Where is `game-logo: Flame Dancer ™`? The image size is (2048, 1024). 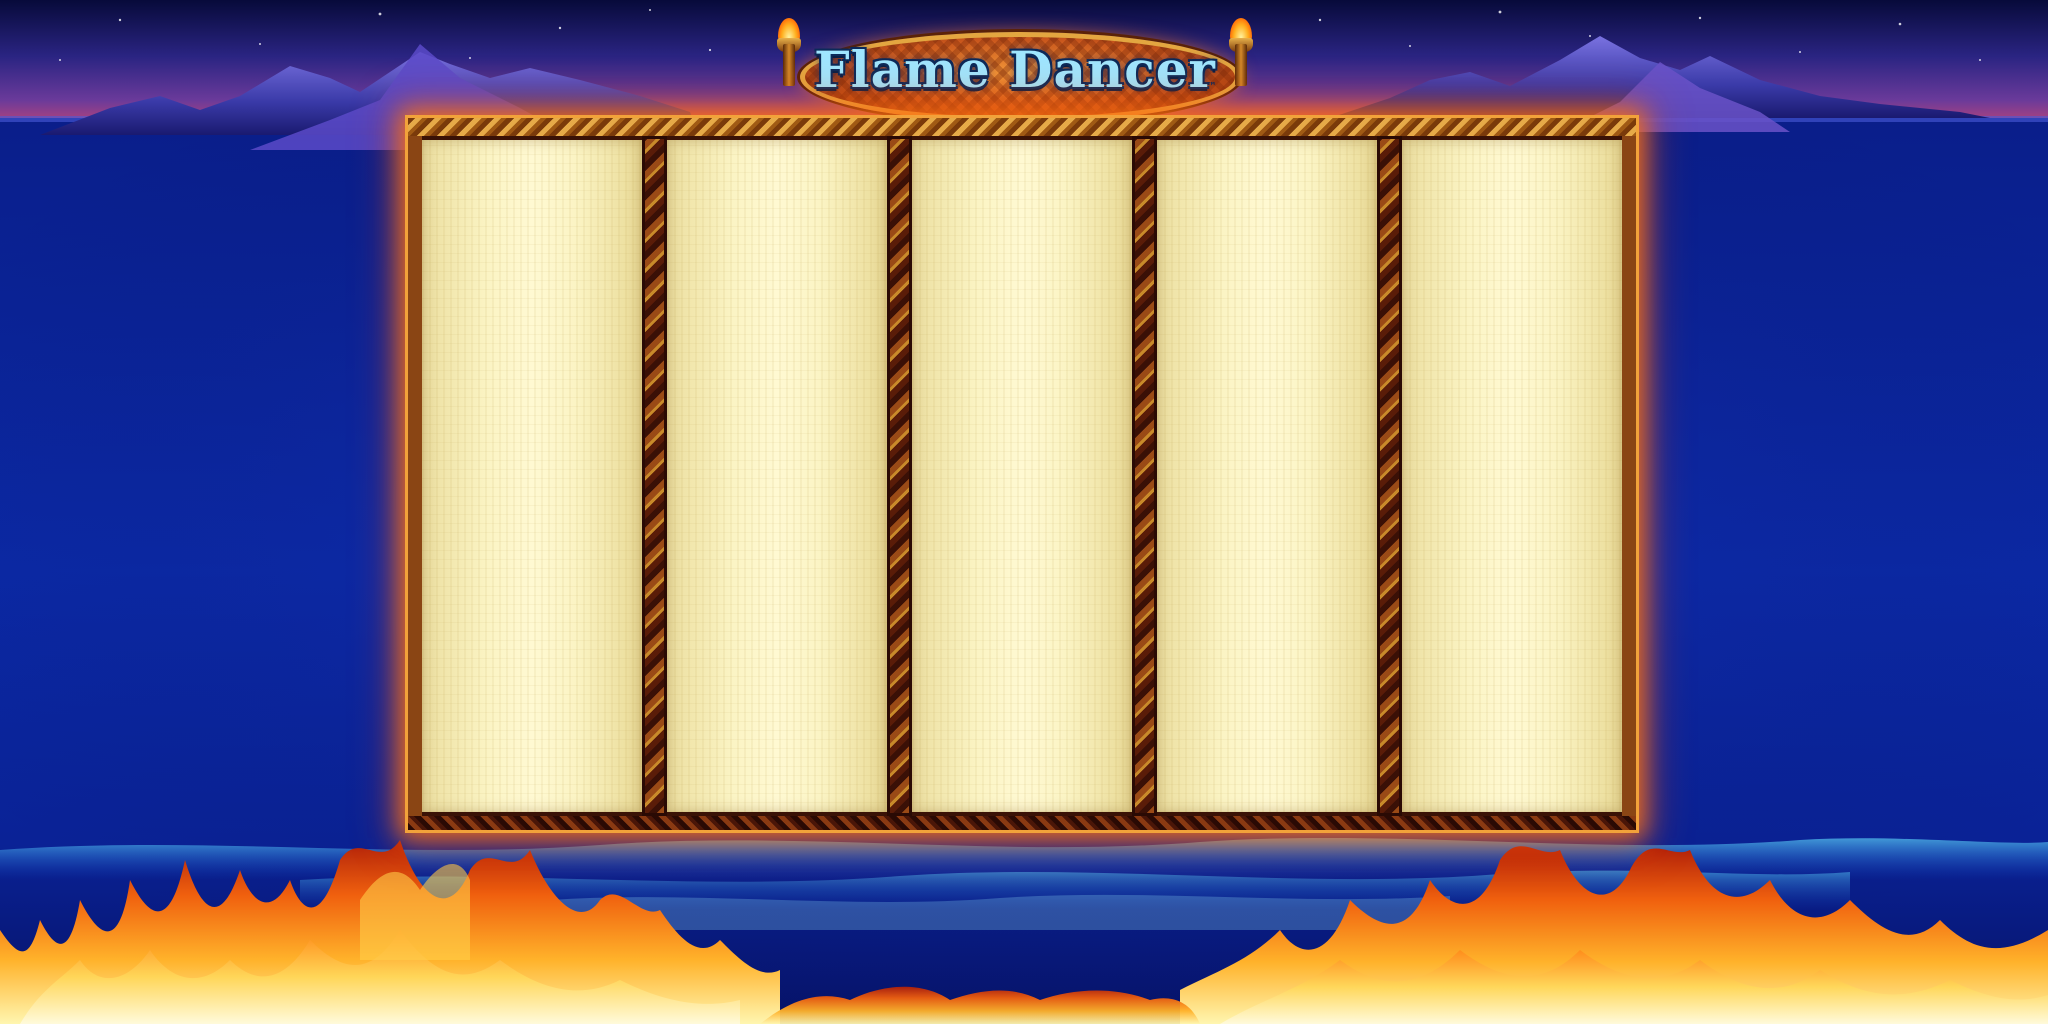 game-logo: Flame Dancer ™ is located at coordinates (1015, 70).